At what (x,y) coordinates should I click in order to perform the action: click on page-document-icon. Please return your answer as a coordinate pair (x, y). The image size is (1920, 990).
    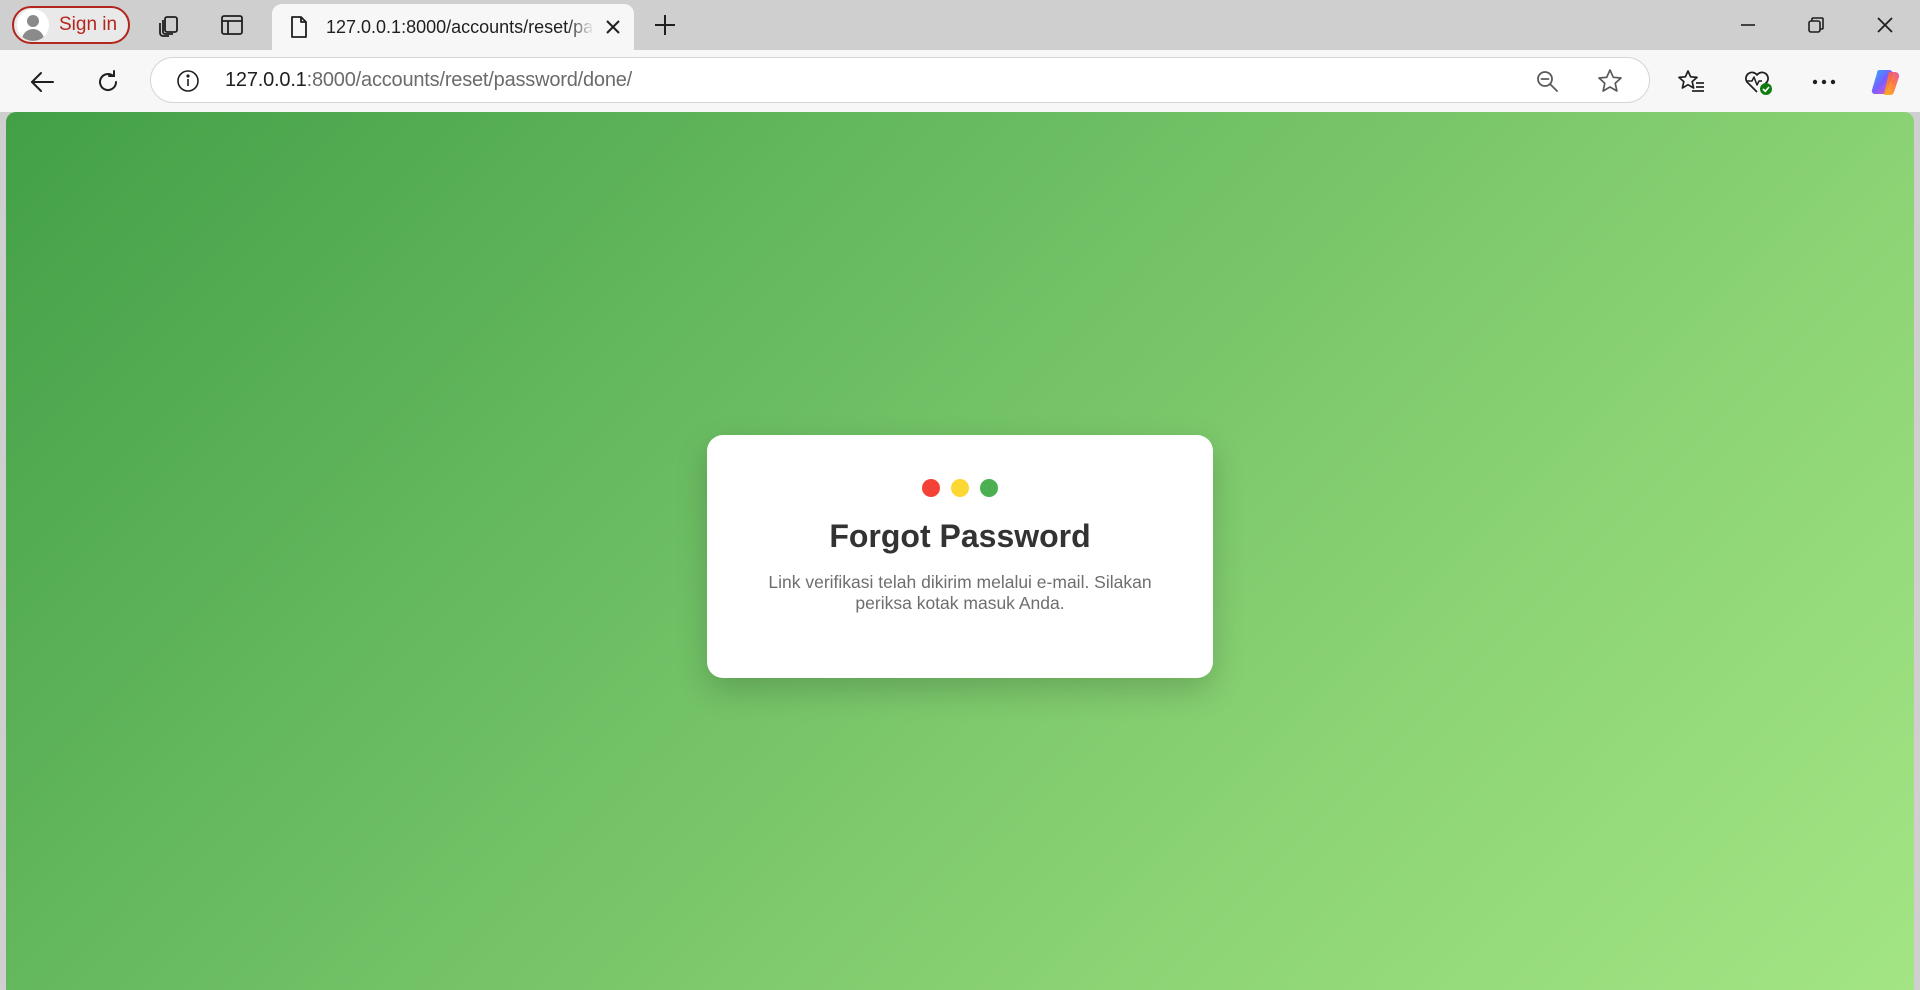
    Looking at the image, I should click on (299, 27).